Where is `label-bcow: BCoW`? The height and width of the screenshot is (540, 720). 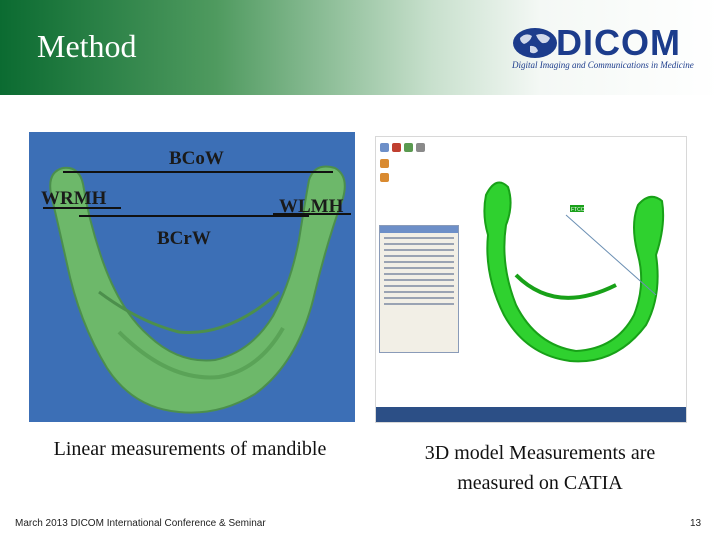
label-bcow: BCoW is located at coordinates (196, 158).